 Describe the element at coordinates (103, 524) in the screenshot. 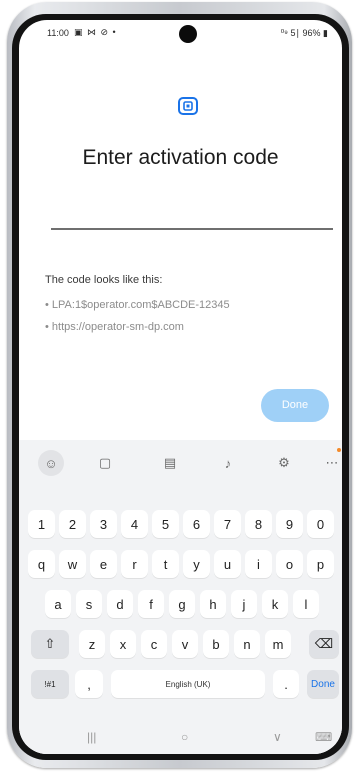

I see `key-3: 3` at that location.